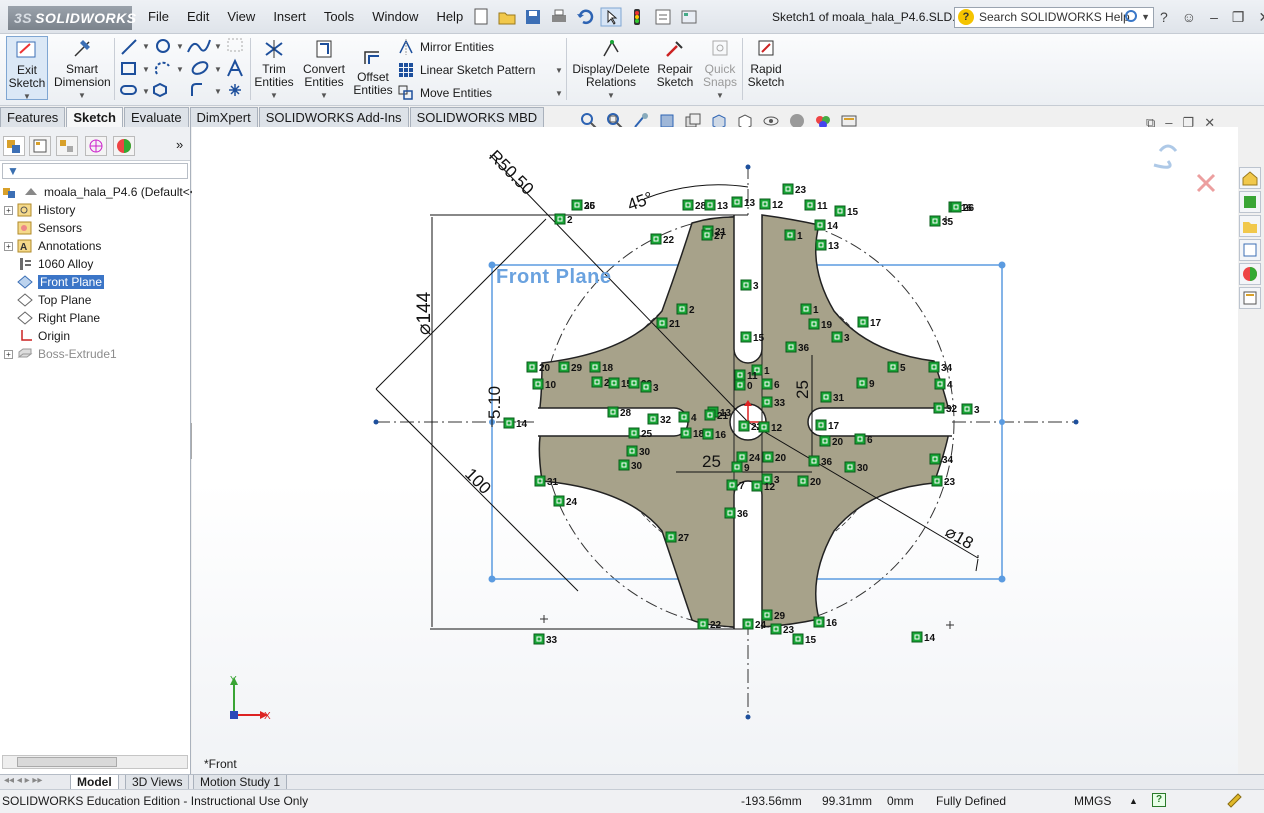  What do you see at coordinates (773, 402) in the screenshot?
I see `relation-tag: 33` at bounding box center [773, 402].